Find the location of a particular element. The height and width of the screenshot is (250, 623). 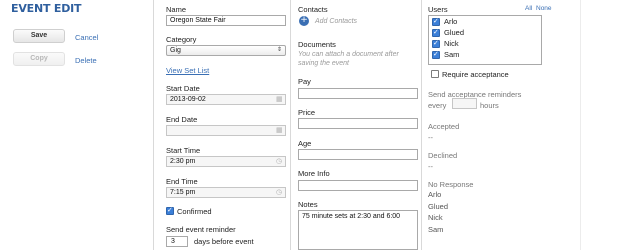

users-label: Users is located at coordinates (438, 9).